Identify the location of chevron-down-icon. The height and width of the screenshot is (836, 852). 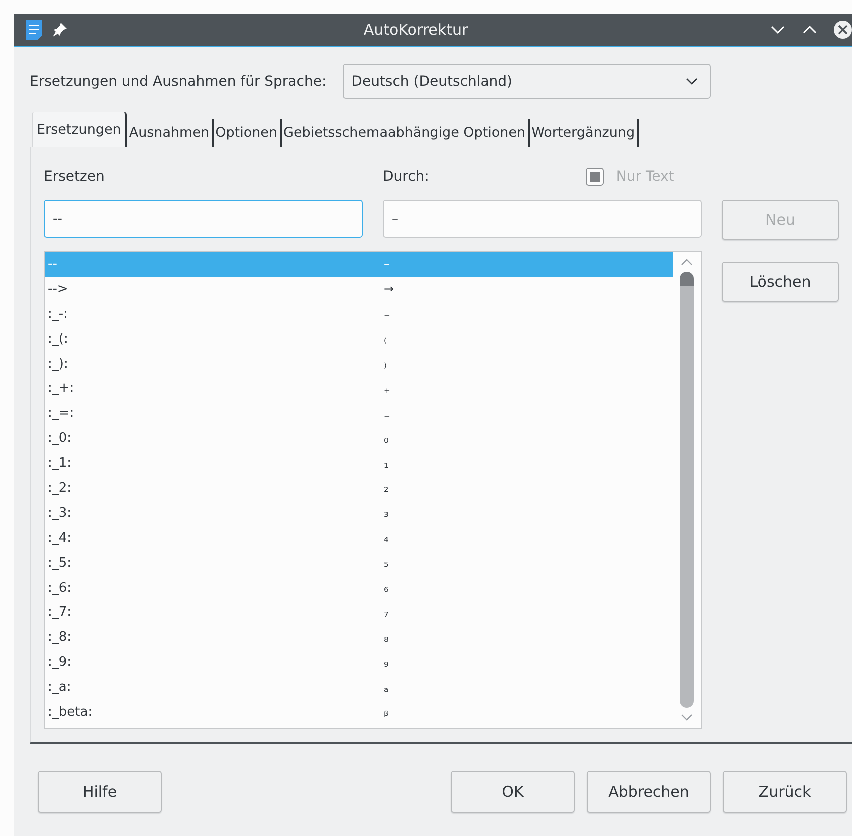
(692, 82).